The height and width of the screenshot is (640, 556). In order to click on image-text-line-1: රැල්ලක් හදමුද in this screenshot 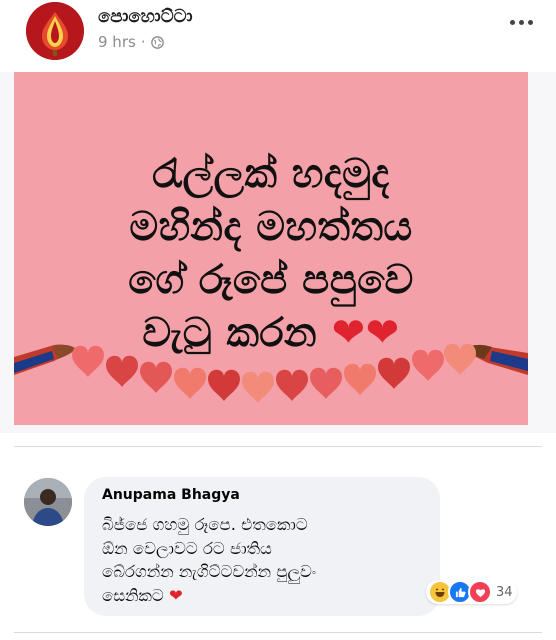, I will do `click(271, 174)`.